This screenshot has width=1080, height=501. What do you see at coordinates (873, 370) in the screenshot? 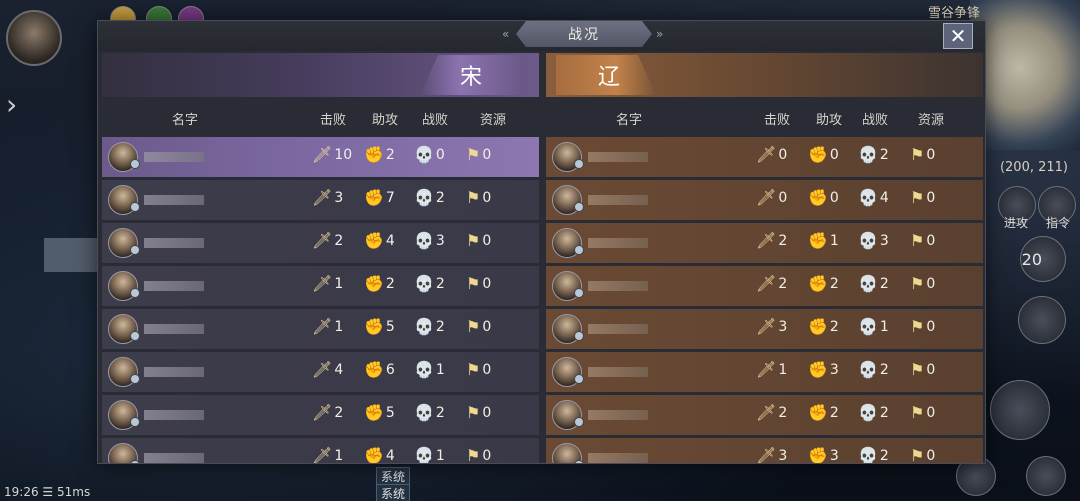
I see `stat-lose: 💀 2` at bounding box center [873, 370].